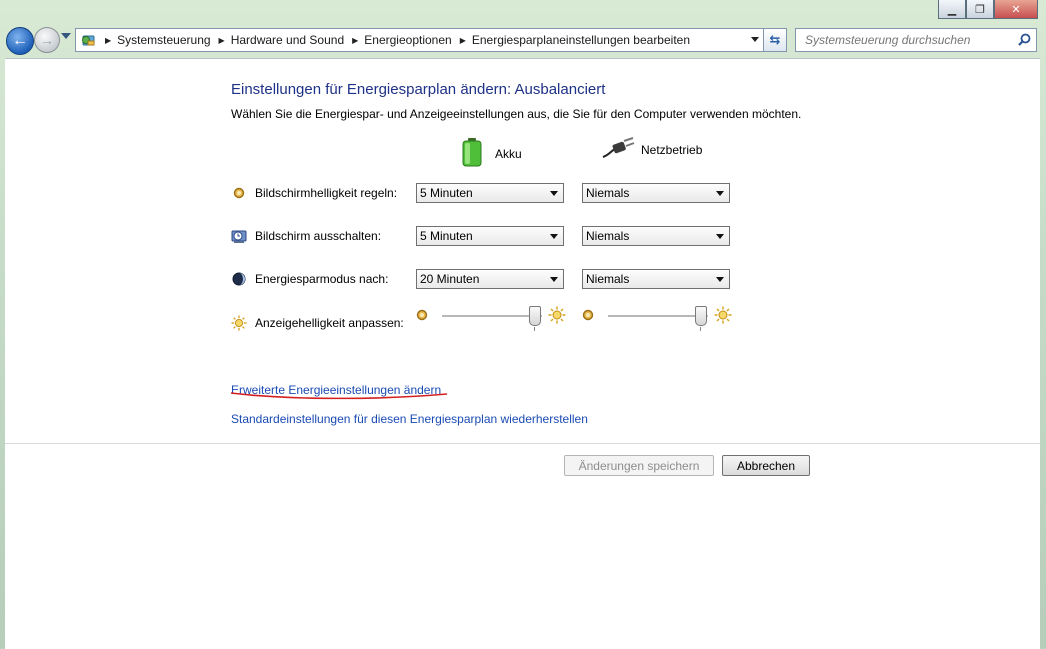 This screenshot has height=649, width=1046. What do you see at coordinates (472, 153) in the screenshot?
I see `battery-icon` at bounding box center [472, 153].